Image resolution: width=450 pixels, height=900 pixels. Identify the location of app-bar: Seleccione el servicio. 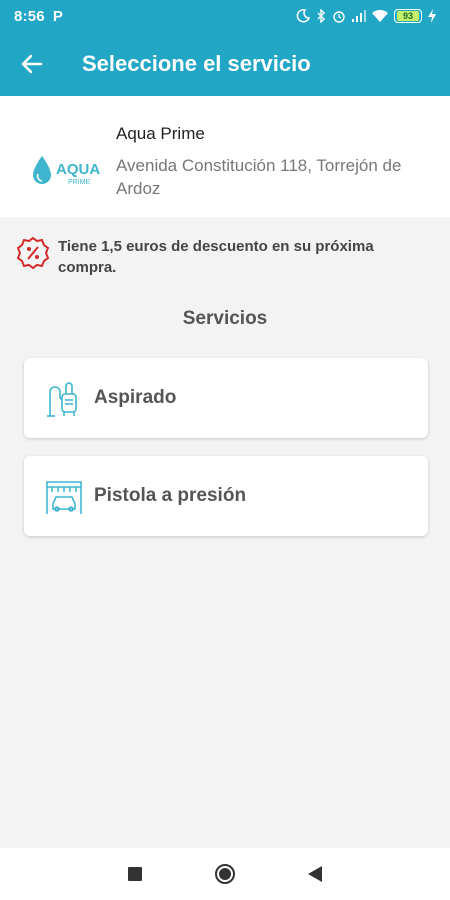
(225, 64).